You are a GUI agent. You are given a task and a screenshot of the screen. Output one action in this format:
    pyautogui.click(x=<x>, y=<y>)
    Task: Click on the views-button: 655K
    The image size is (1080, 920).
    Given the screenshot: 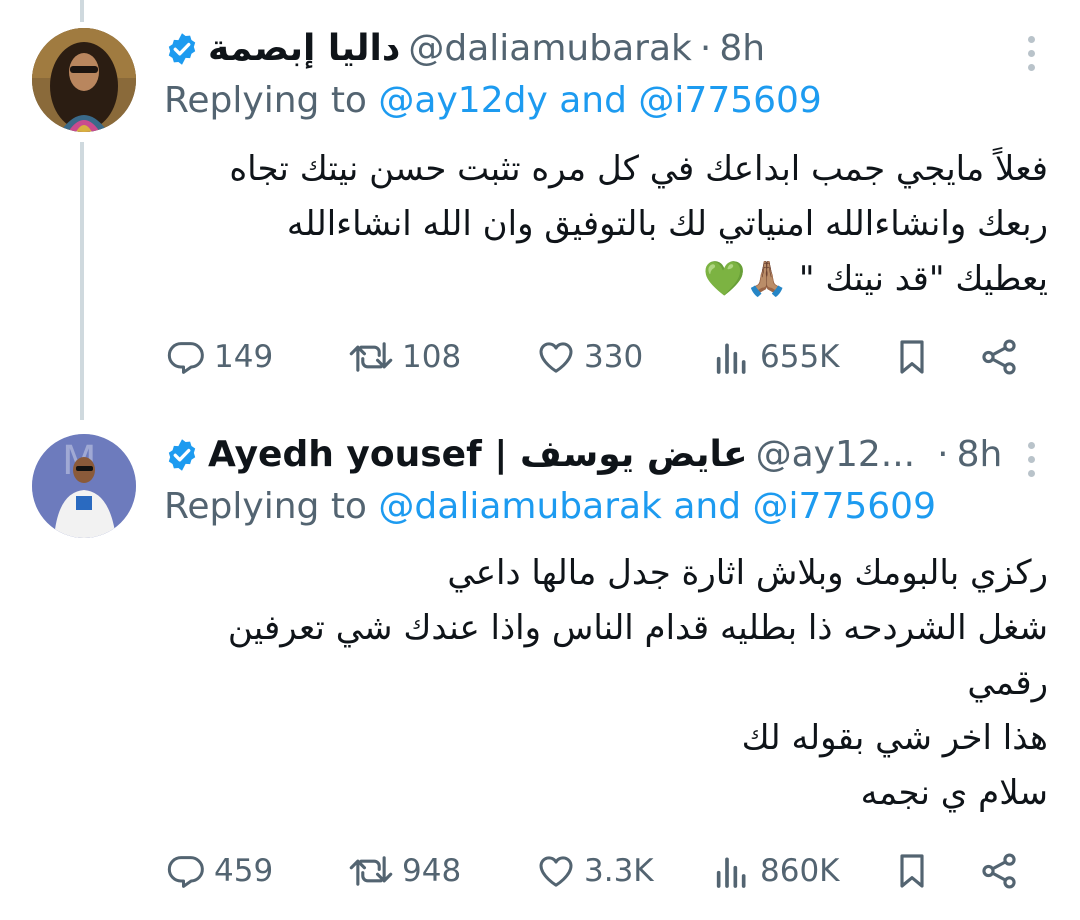 What is the action you would take?
    pyautogui.click(x=776, y=357)
    